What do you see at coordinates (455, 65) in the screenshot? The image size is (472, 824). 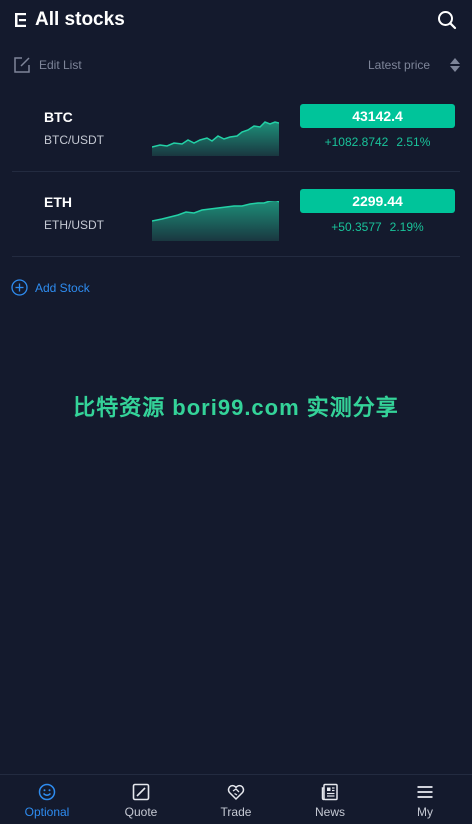 I see `sort-icon` at bounding box center [455, 65].